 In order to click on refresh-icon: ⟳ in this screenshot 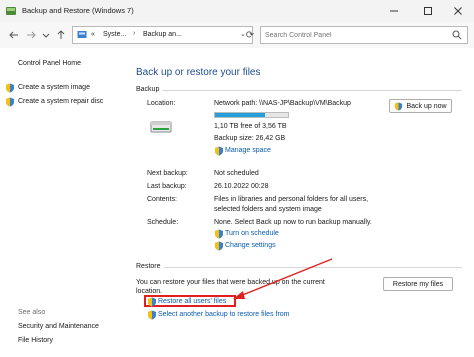, I will do `click(250, 35)`.